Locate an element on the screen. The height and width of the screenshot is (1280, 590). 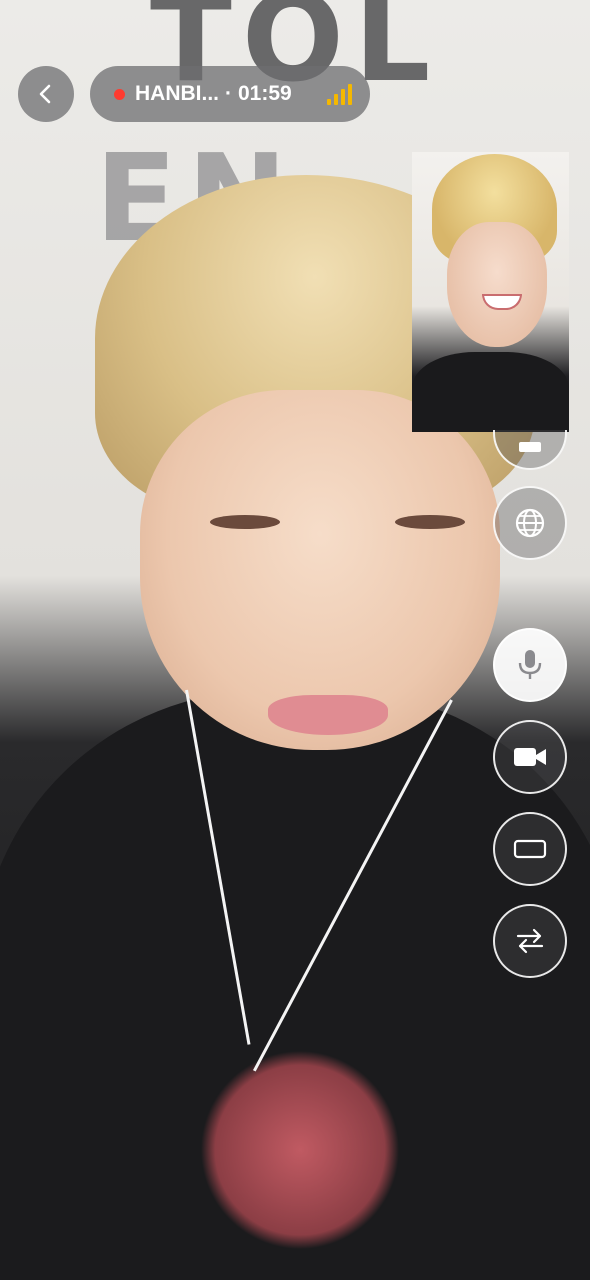
swap-camera-icon is located at coordinates (530, 941).